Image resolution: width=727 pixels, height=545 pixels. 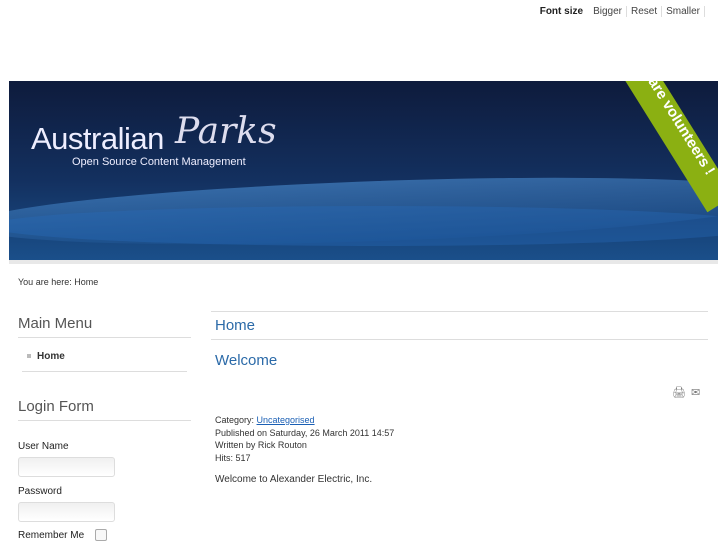 What do you see at coordinates (261, 445) in the screenshot?
I see `author: Written by Rick Routon` at bounding box center [261, 445].